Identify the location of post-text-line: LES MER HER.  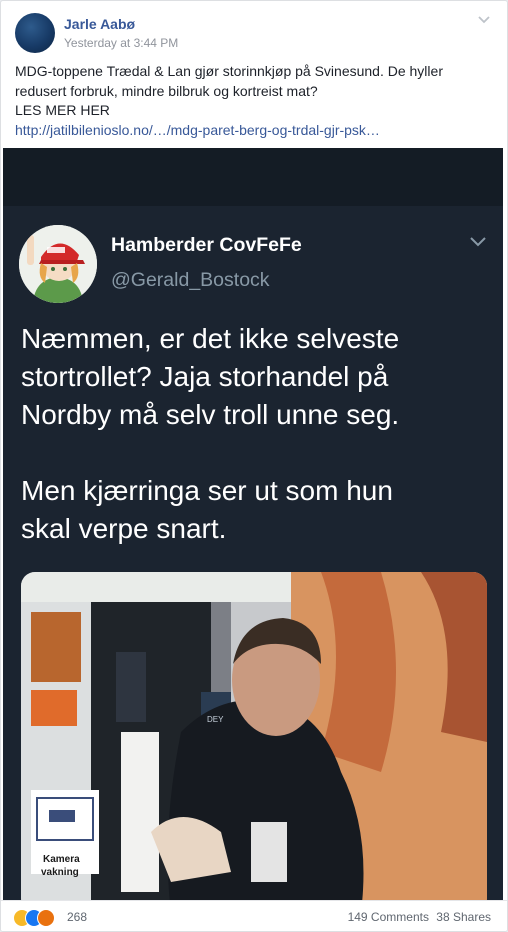
(62, 110).